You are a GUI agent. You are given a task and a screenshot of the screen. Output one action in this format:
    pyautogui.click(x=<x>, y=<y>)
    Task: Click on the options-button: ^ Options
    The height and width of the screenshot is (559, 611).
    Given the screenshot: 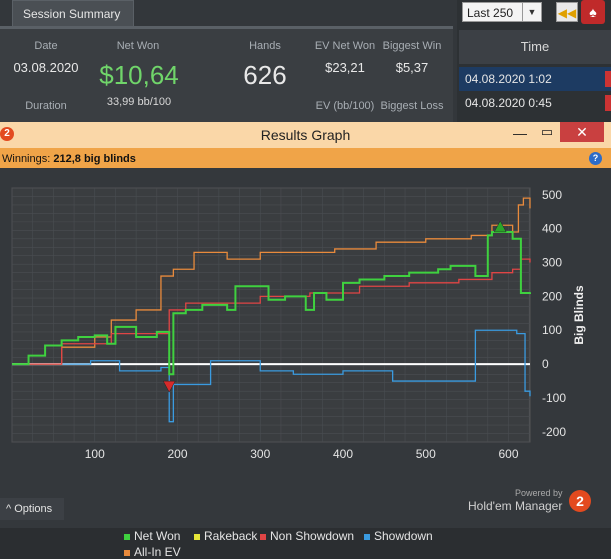 What is the action you would take?
    pyautogui.click(x=32, y=509)
    